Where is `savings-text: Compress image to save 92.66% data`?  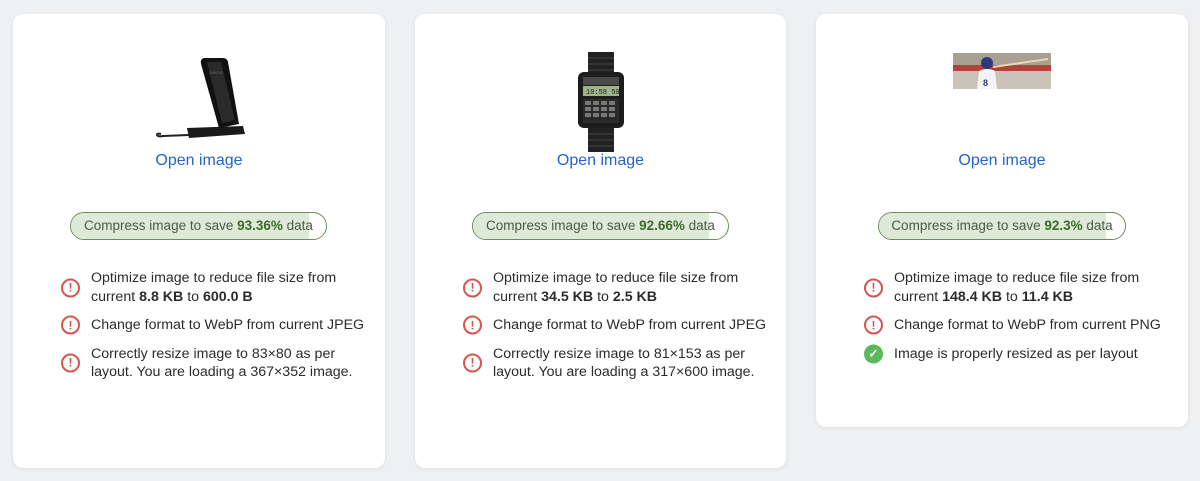 savings-text: Compress image to save 92.66% data is located at coordinates (600, 225).